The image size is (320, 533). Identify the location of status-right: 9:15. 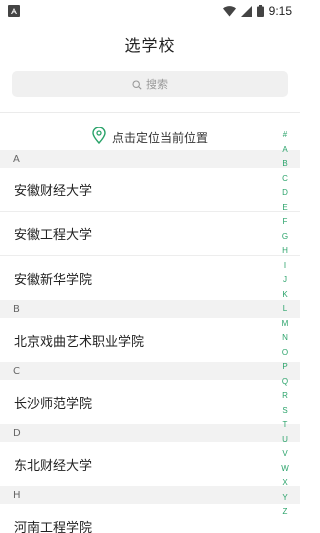
(257, 11).